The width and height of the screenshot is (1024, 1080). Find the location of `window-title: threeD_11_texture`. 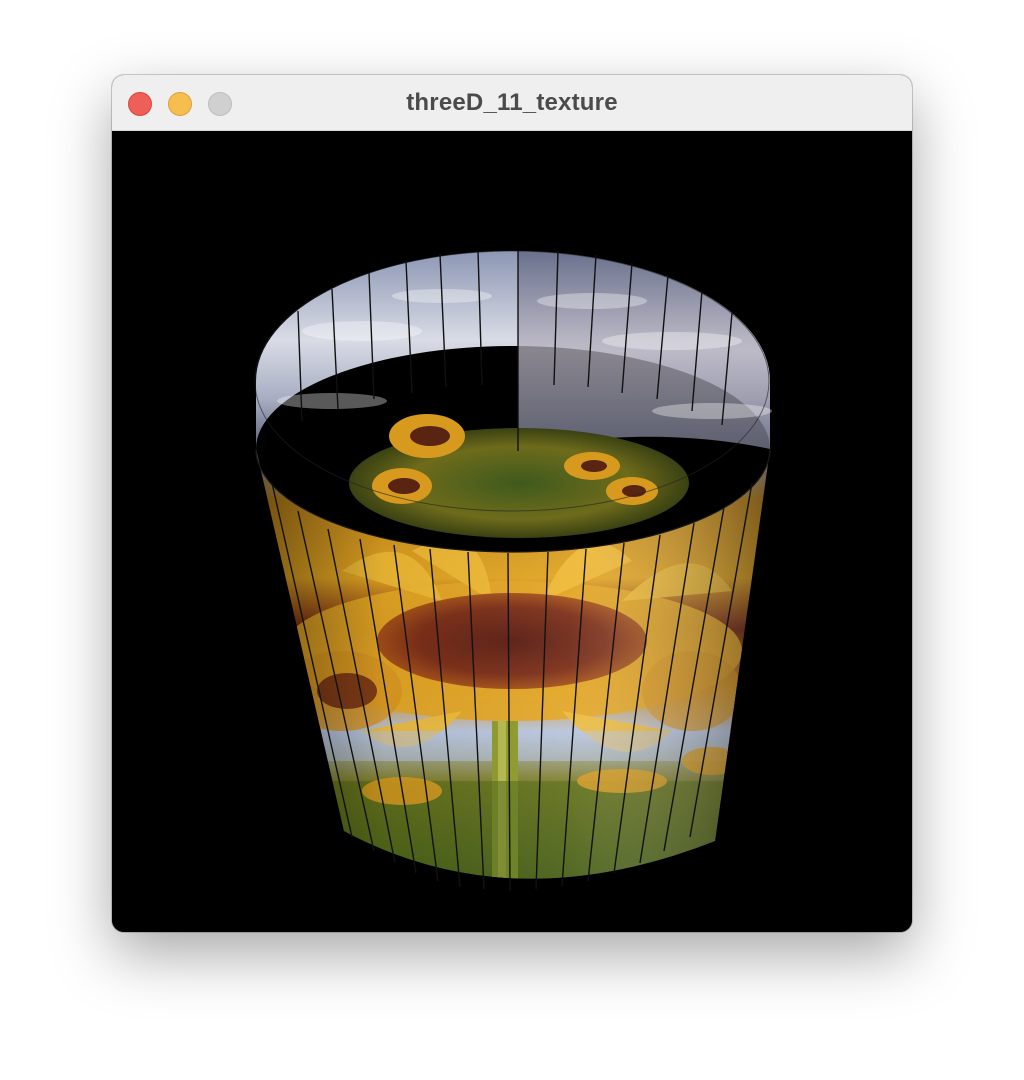

window-title: threeD_11_texture is located at coordinates (512, 102).